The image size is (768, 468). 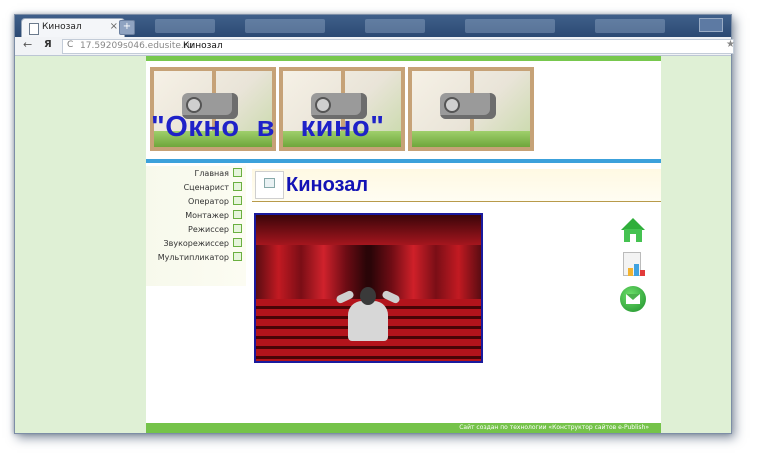 I want to click on browser-tab: Кинозал ×, so click(x=73, y=28).